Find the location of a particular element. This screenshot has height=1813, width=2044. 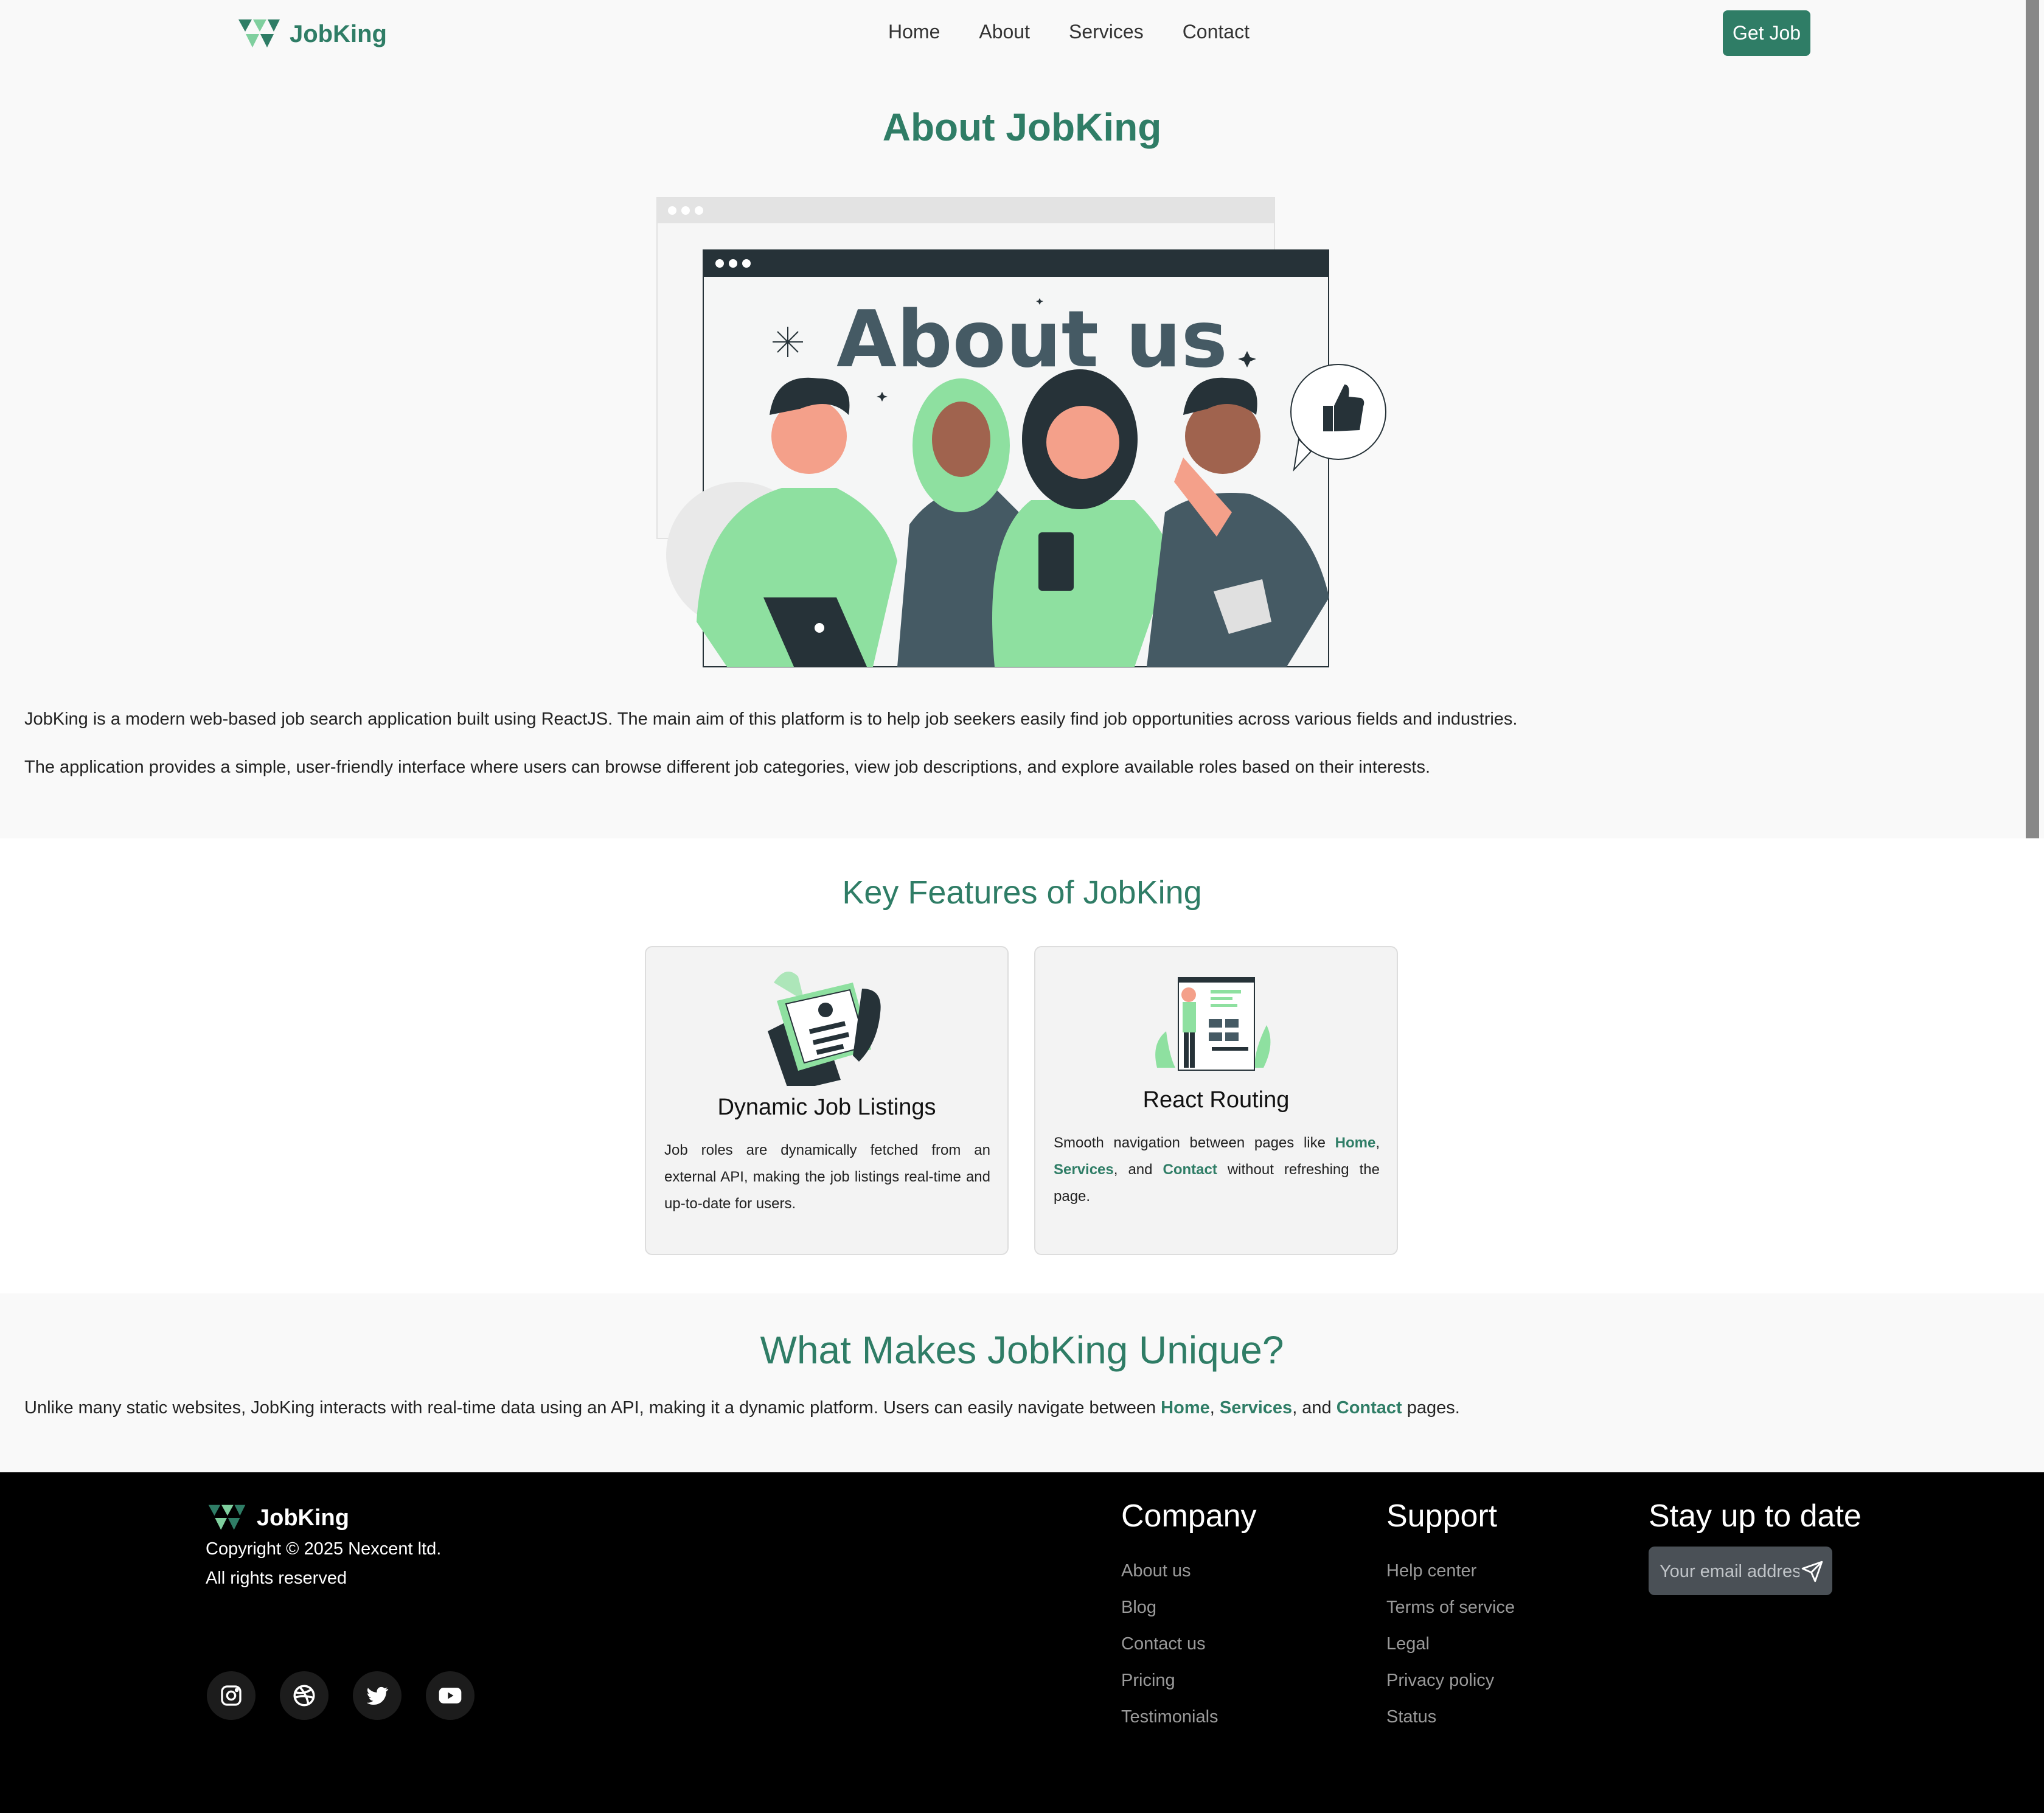

feature-card-title: React Routing is located at coordinates (1216, 1100).